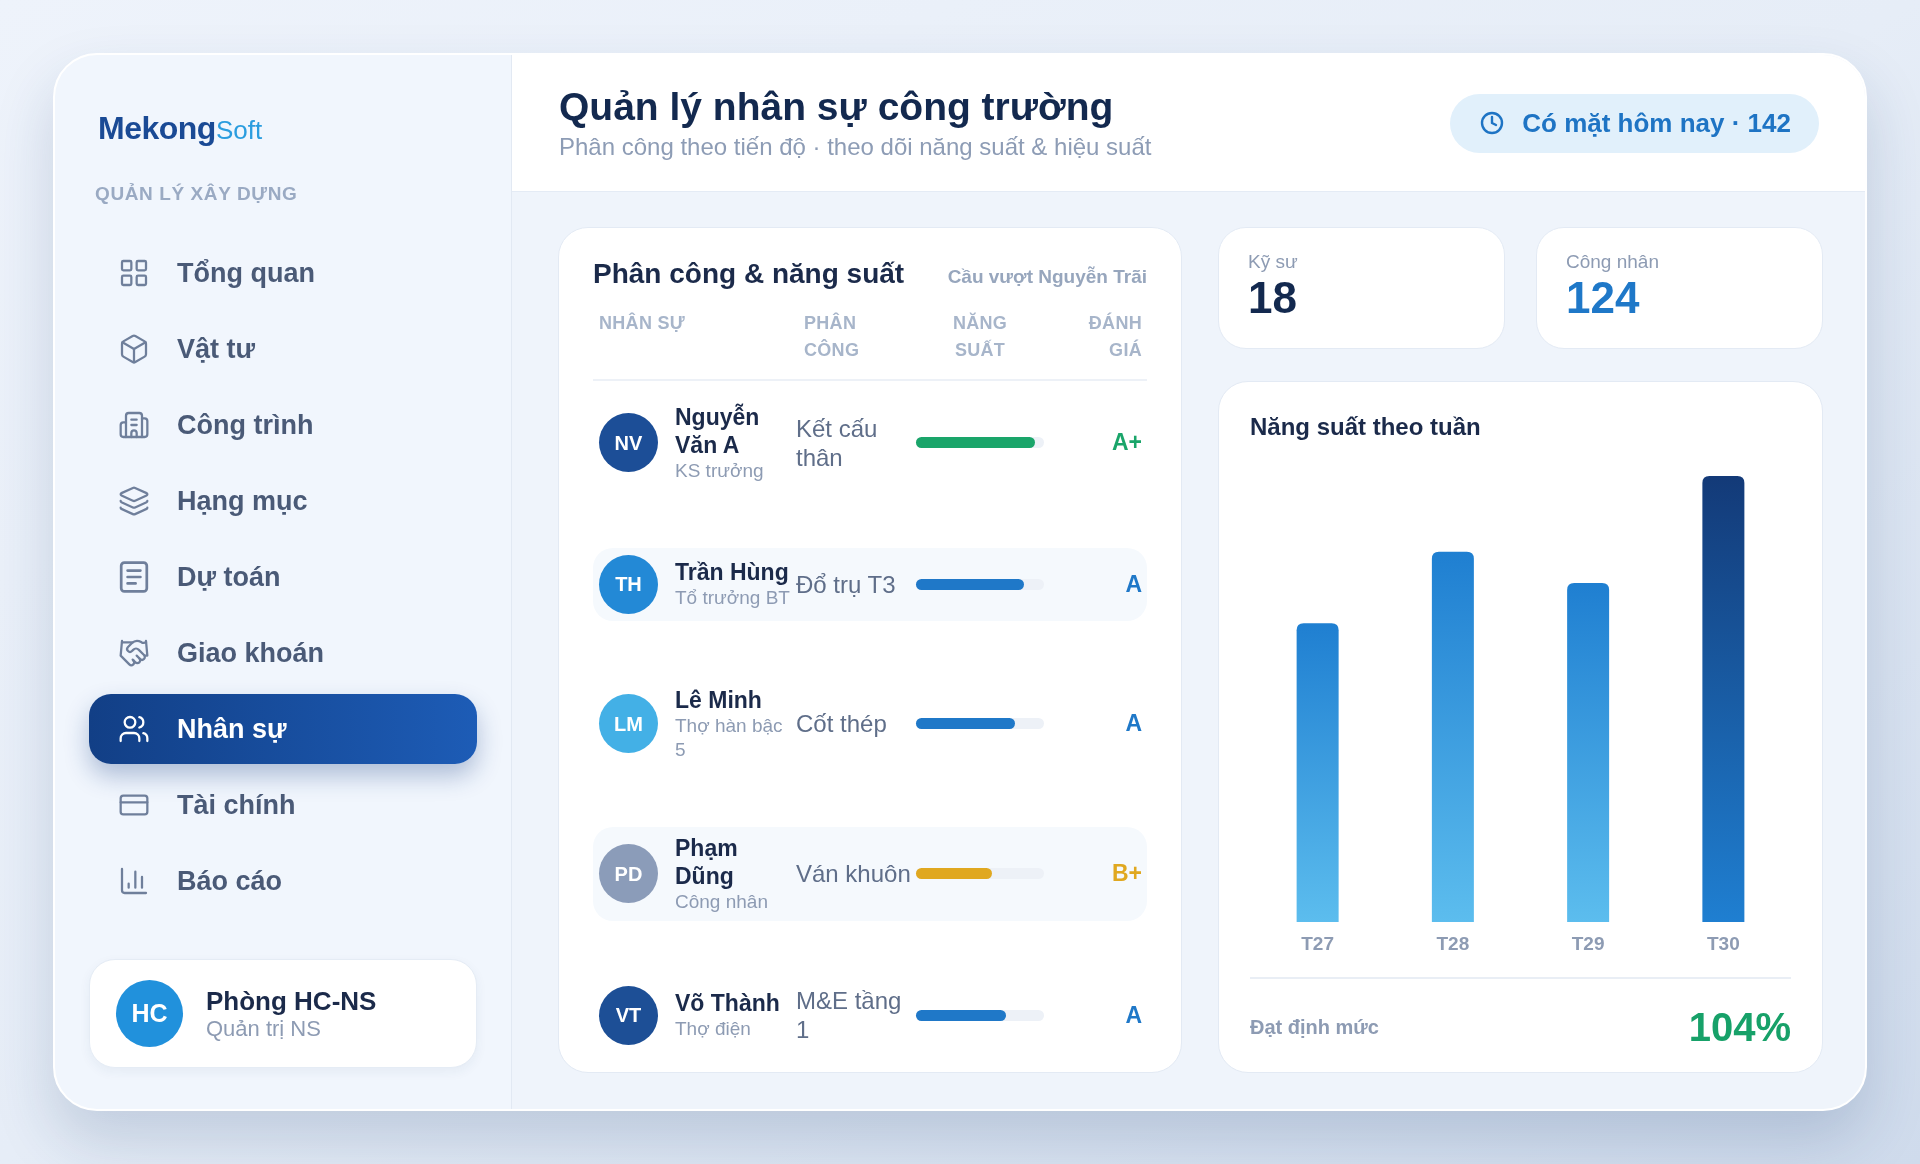 The height and width of the screenshot is (1164, 1920). Describe the element at coordinates (1273, 262) in the screenshot. I see `stat-label: Kỹ sư` at that location.